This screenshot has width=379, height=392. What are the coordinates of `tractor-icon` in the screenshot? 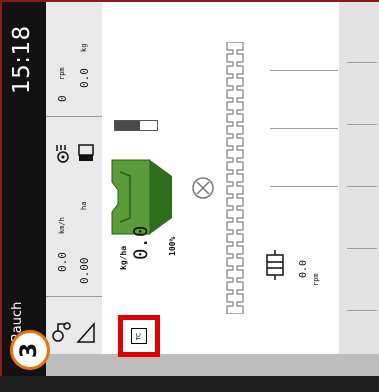 It's located at (62, 334).